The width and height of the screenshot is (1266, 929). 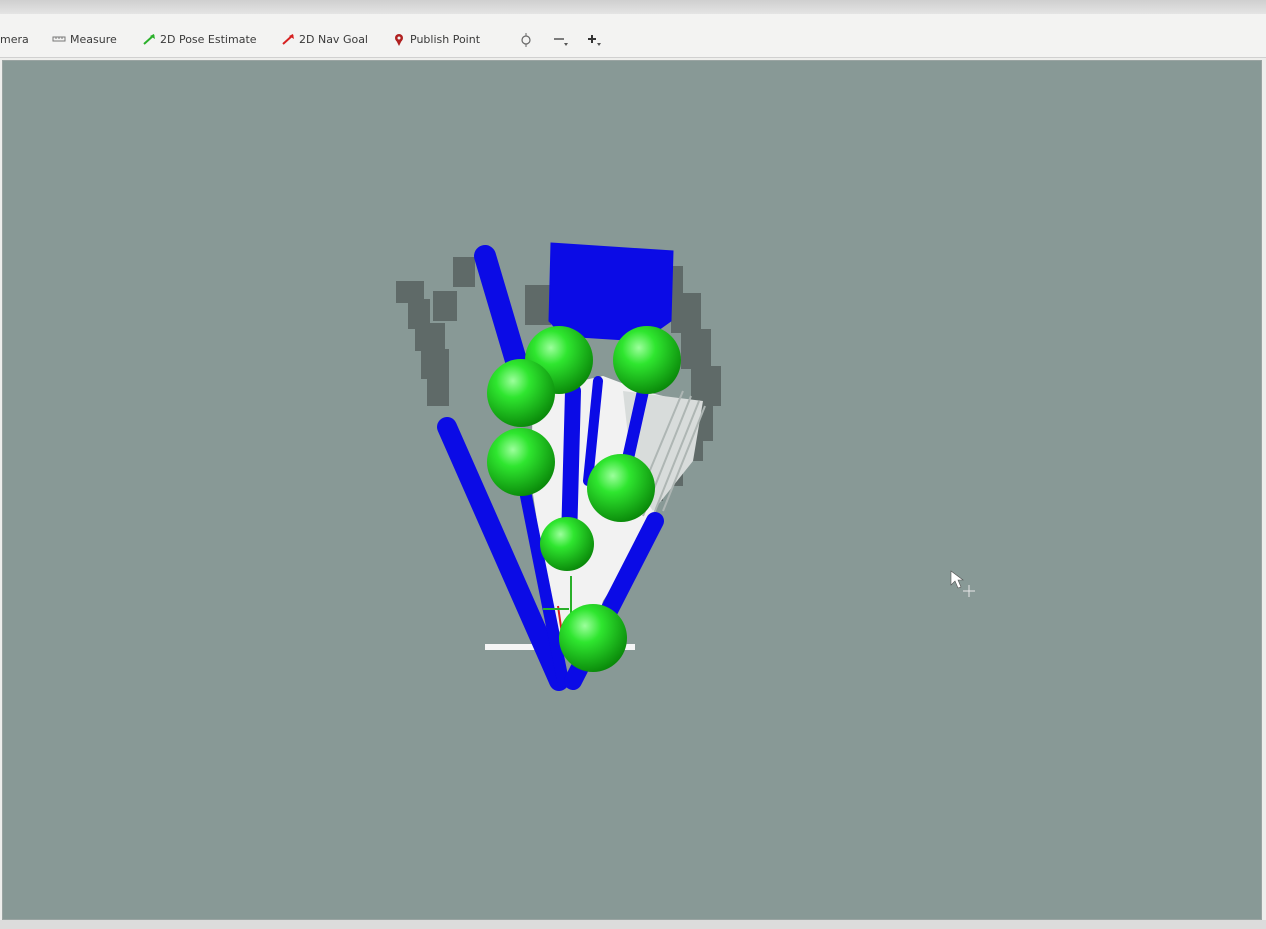 I want to click on ruler-icon, so click(x=59, y=39).